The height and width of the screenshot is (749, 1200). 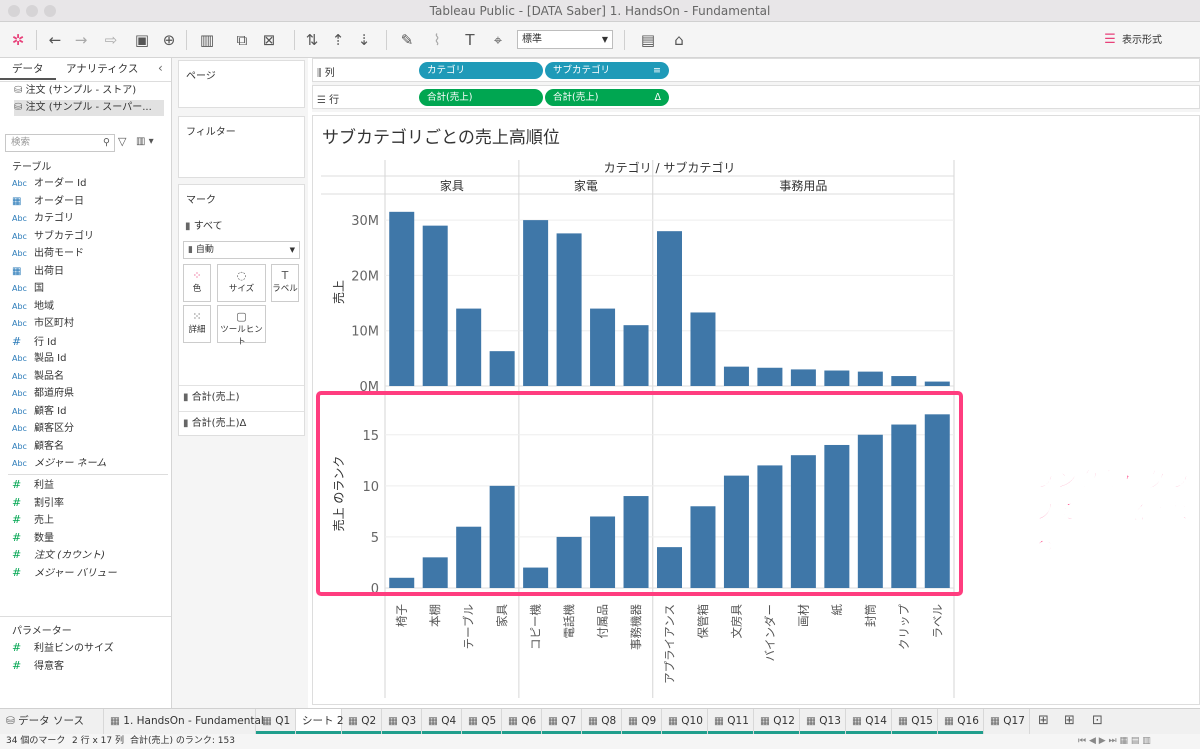 I want to click on sort-ascending-icon: ⇡, so click(x=338, y=40).